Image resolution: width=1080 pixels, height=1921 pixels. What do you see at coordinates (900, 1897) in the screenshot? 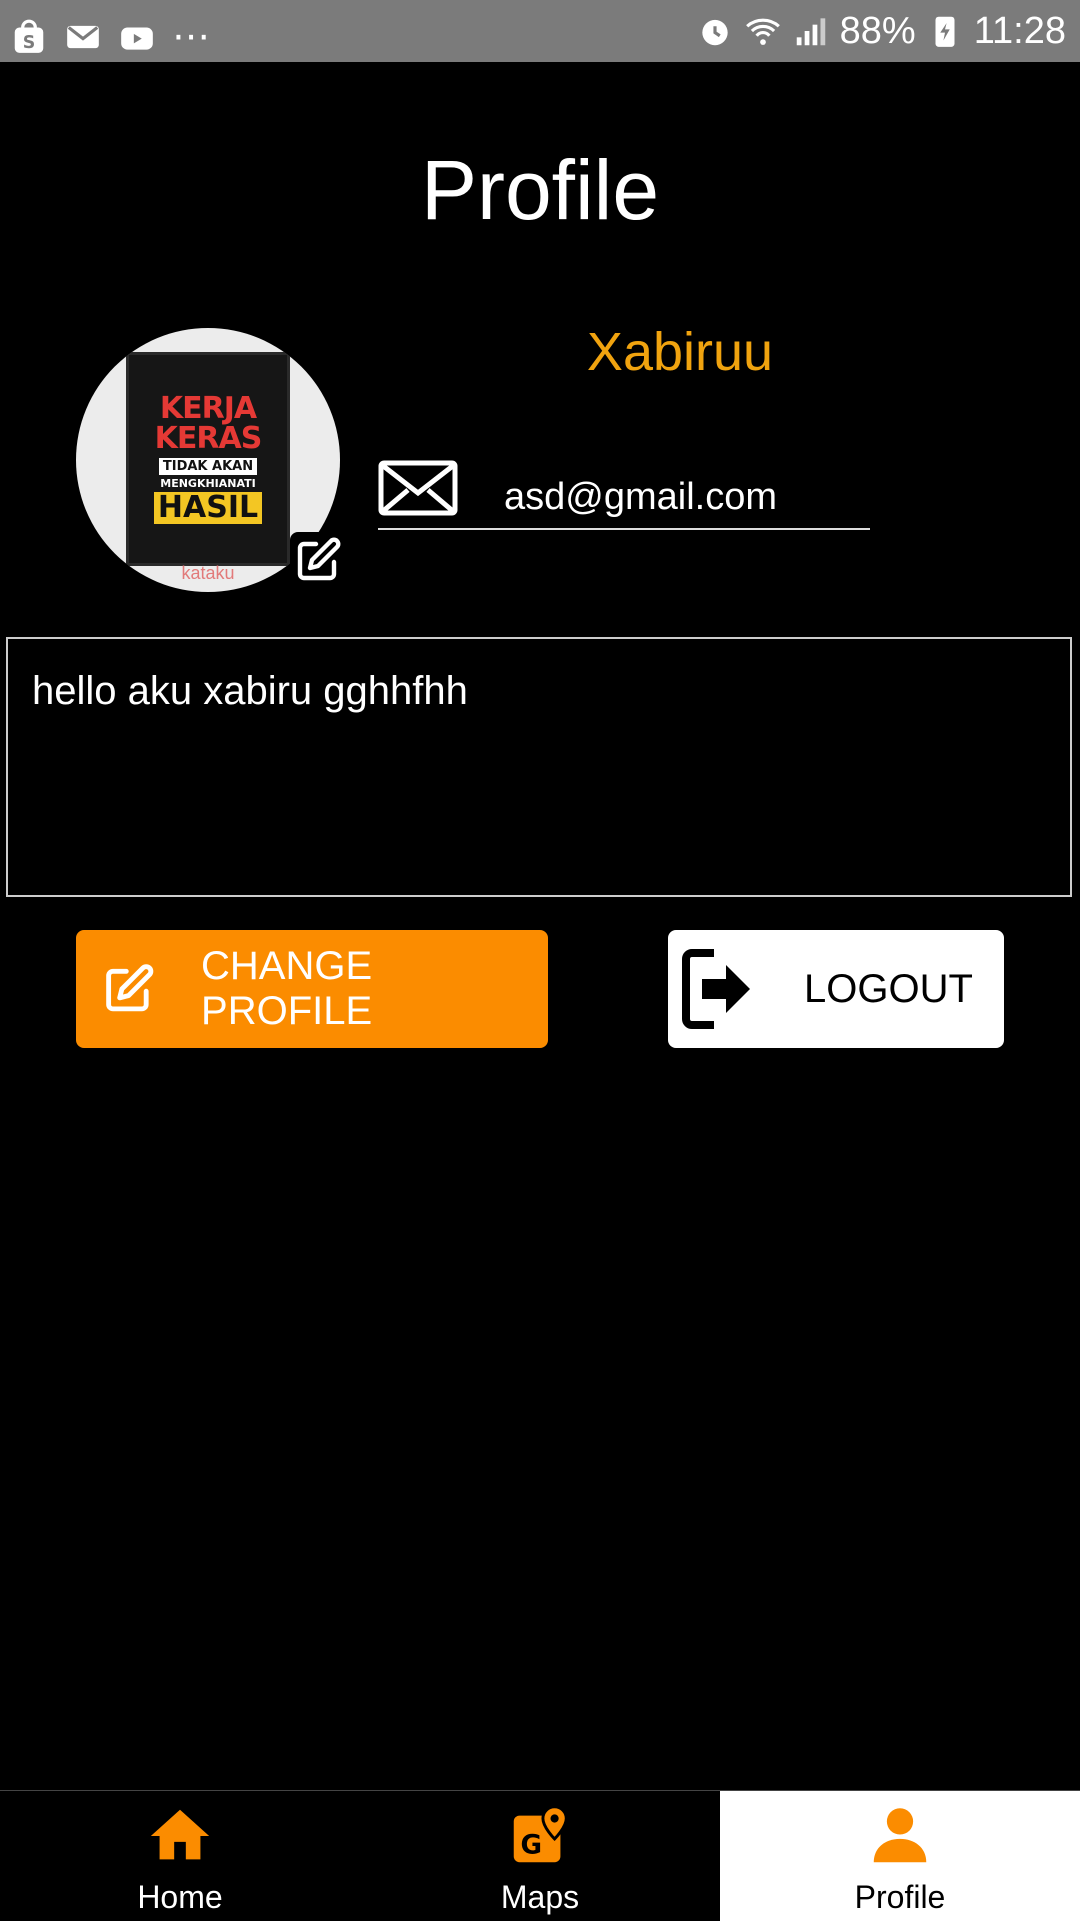
I see `nav-label-profile: Profile` at bounding box center [900, 1897].